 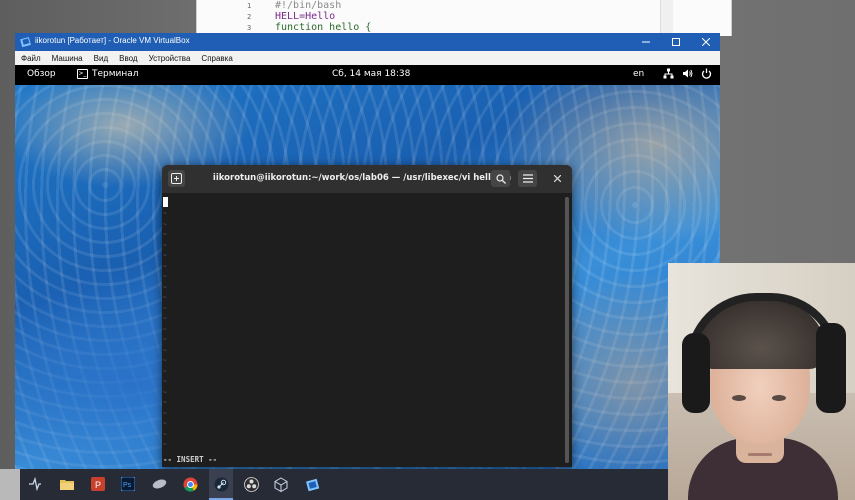 I want to click on menu-input: Ввод, so click(x=128, y=58).